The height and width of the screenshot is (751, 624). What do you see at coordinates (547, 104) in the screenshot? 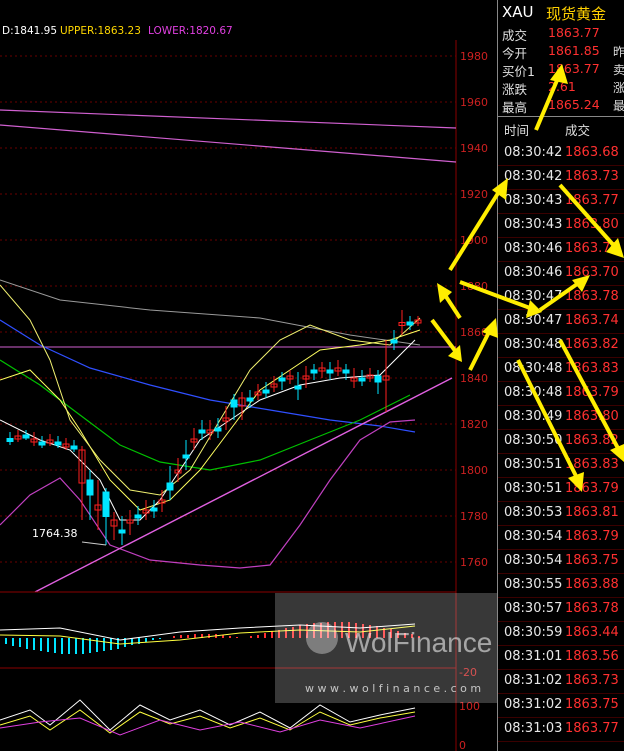
I see `arrow-to-open` at bounding box center [547, 104].